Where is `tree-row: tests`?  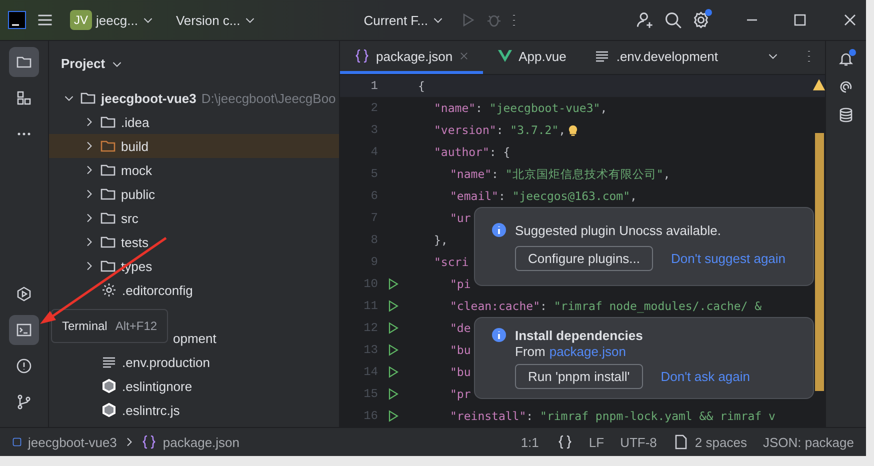
tree-row: tests is located at coordinates (194, 242).